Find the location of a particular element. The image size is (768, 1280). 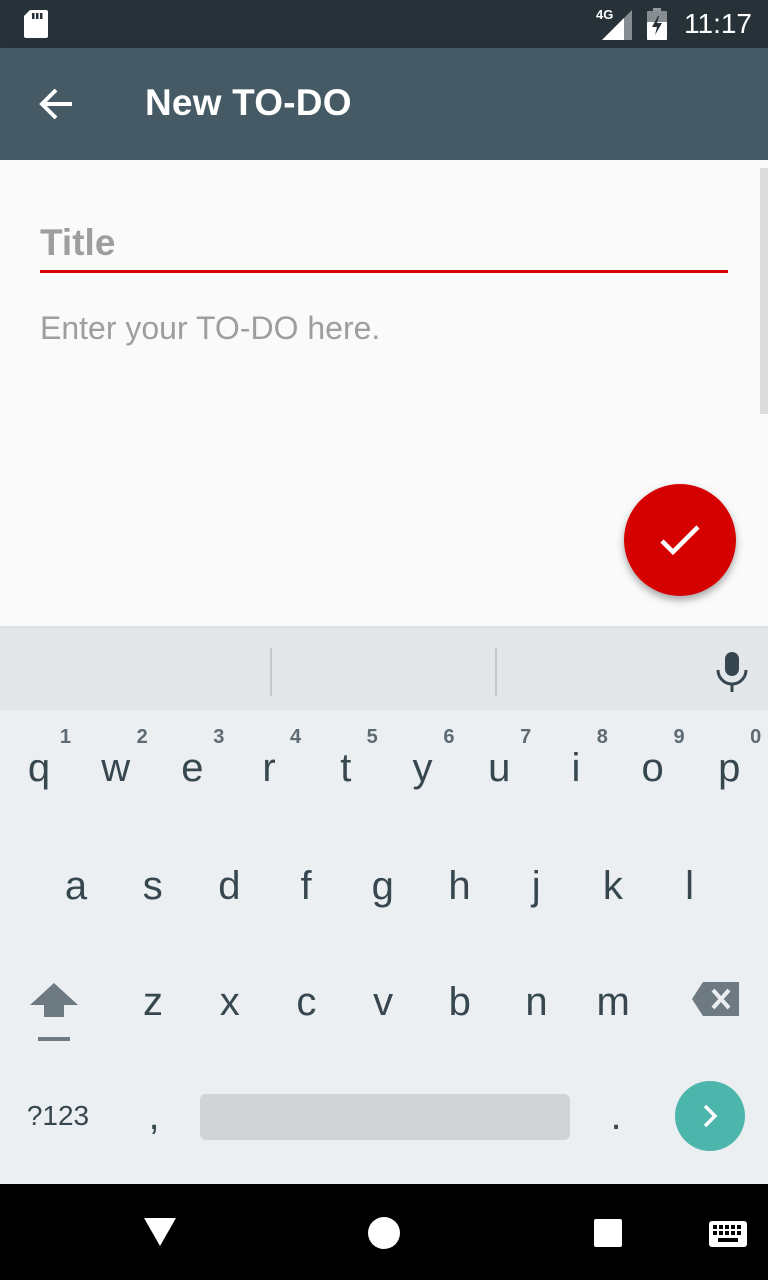

suggestion-strip is located at coordinates (384, 668).